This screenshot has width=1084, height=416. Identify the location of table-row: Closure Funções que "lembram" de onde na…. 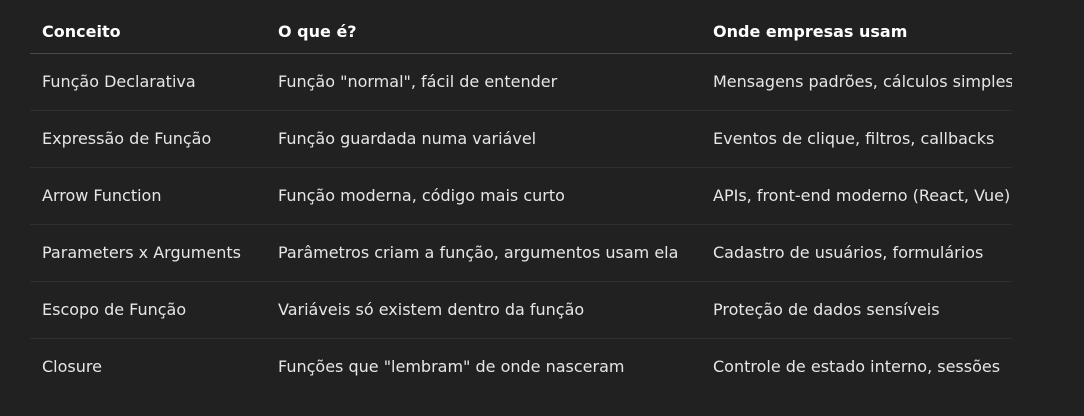
(521, 367).